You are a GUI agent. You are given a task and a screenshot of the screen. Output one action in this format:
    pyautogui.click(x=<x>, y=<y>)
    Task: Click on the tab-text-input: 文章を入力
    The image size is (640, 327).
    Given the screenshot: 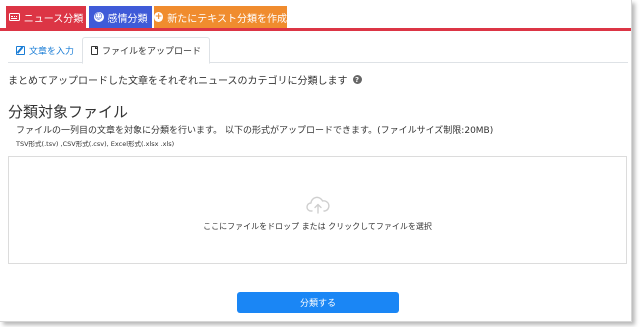 What is the action you would take?
    pyautogui.click(x=45, y=50)
    